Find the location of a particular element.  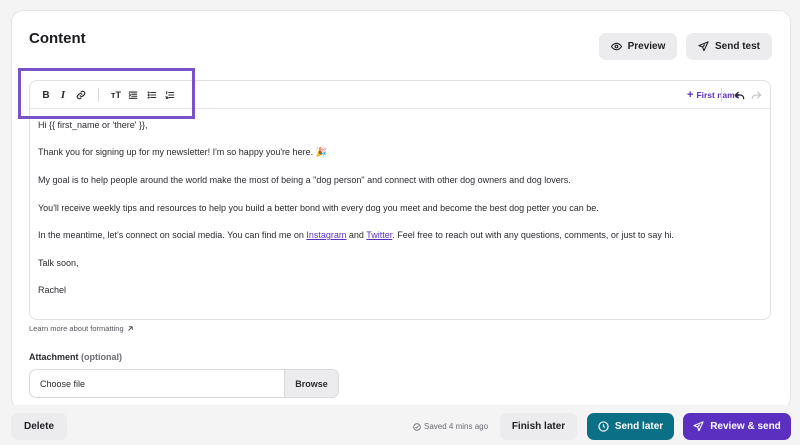

preview-label: Preview is located at coordinates (646, 46).